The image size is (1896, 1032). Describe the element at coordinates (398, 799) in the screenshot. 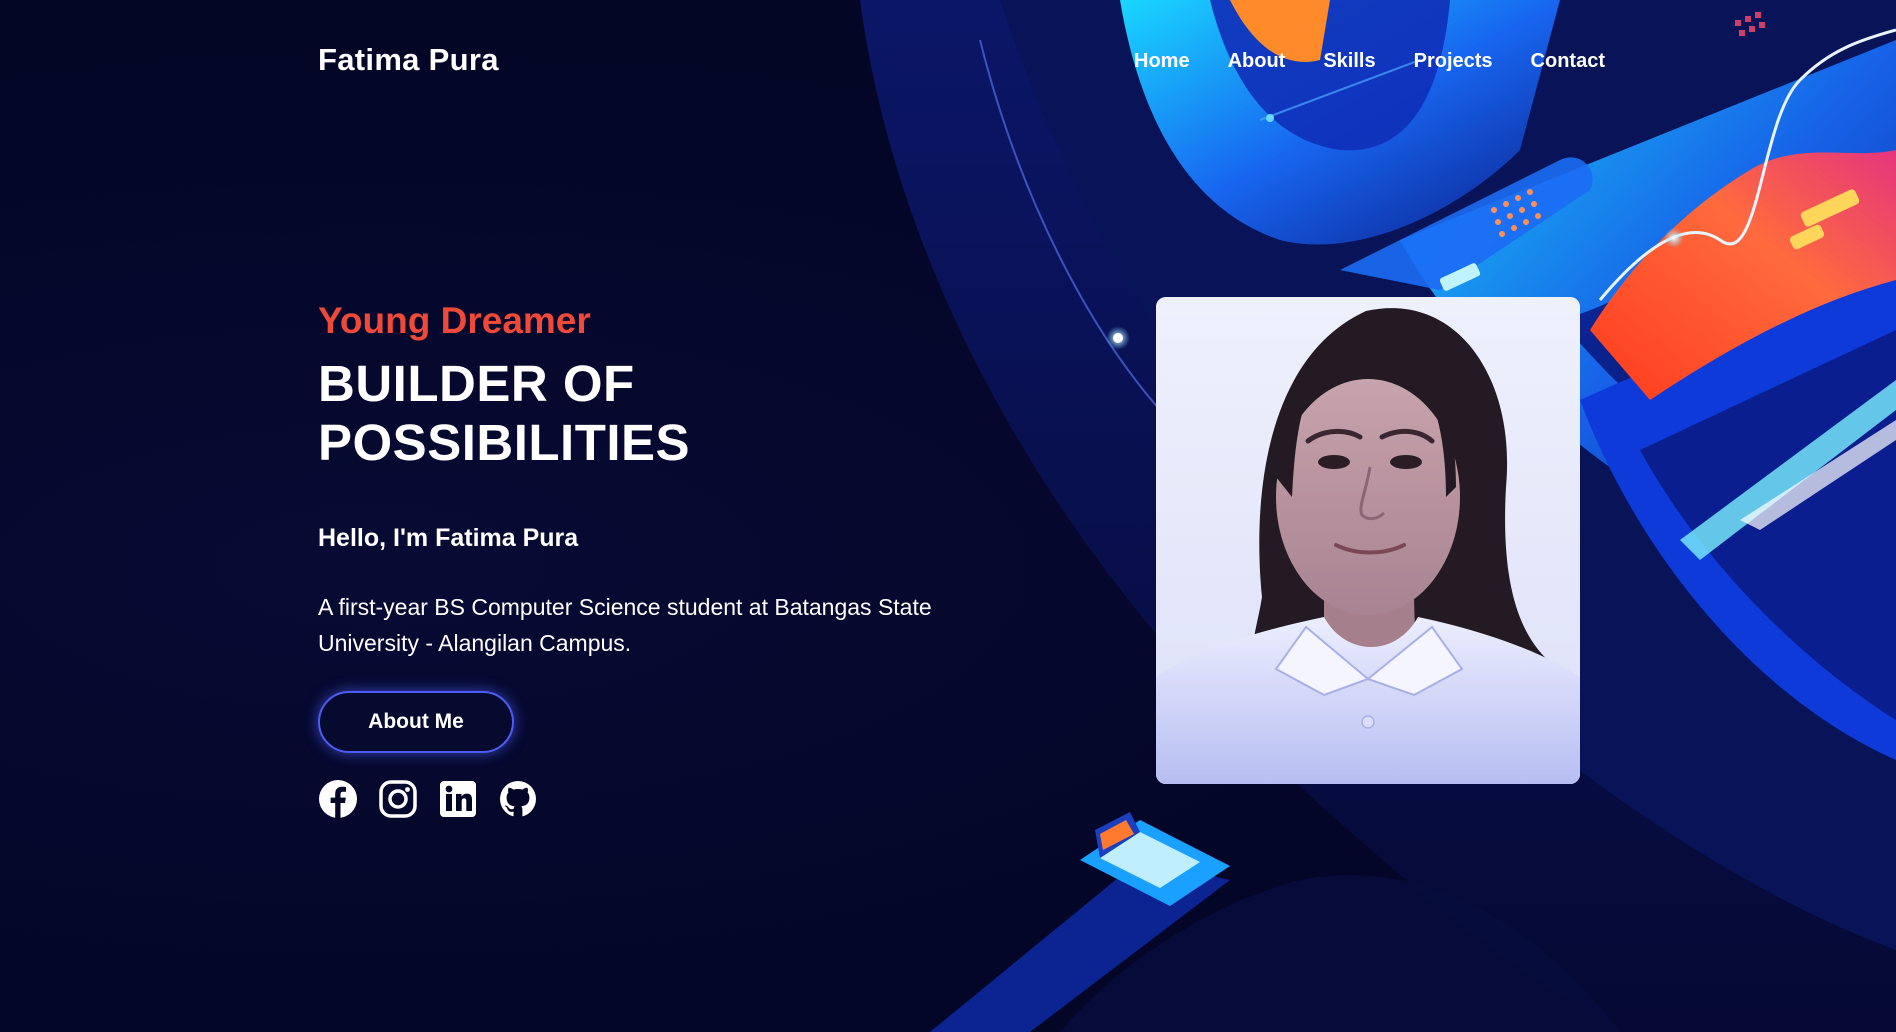

I see `instagram-icon` at that location.